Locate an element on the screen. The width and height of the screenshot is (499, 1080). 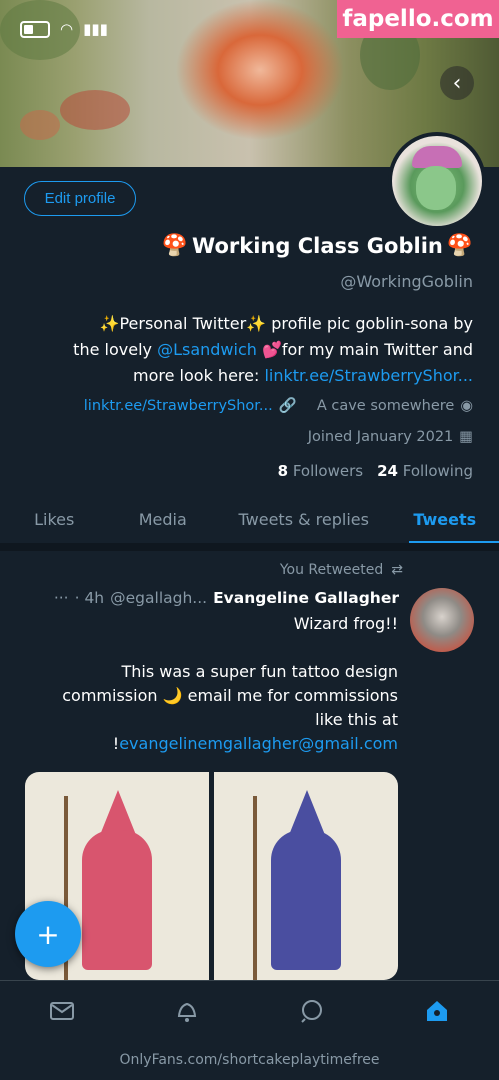
signal-icon: ▮▮▮ is located at coordinates (95, 29).